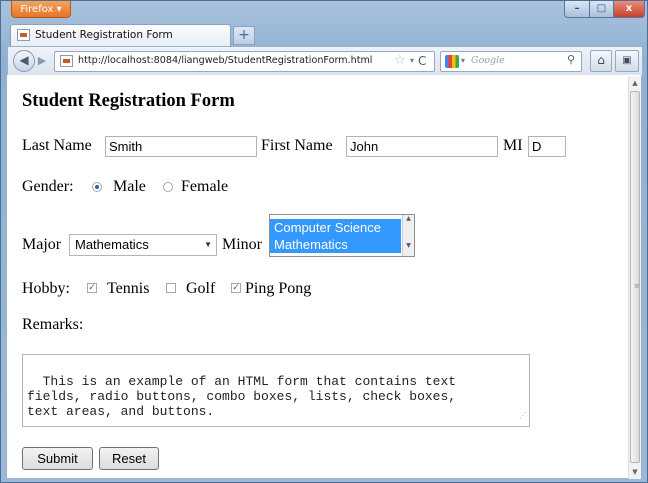 This screenshot has height=483, width=648. What do you see at coordinates (48, 186) in the screenshot?
I see `gender-label: Gender:` at bounding box center [48, 186].